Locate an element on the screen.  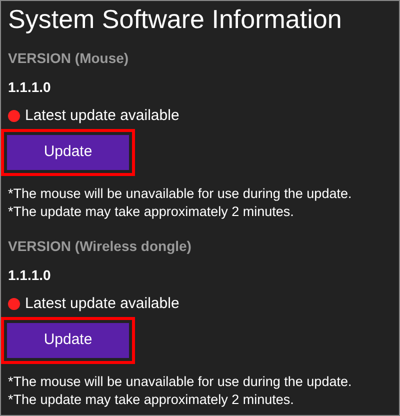
section-label: VERSION (Wireless dongle) is located at coordinates (100, 246).